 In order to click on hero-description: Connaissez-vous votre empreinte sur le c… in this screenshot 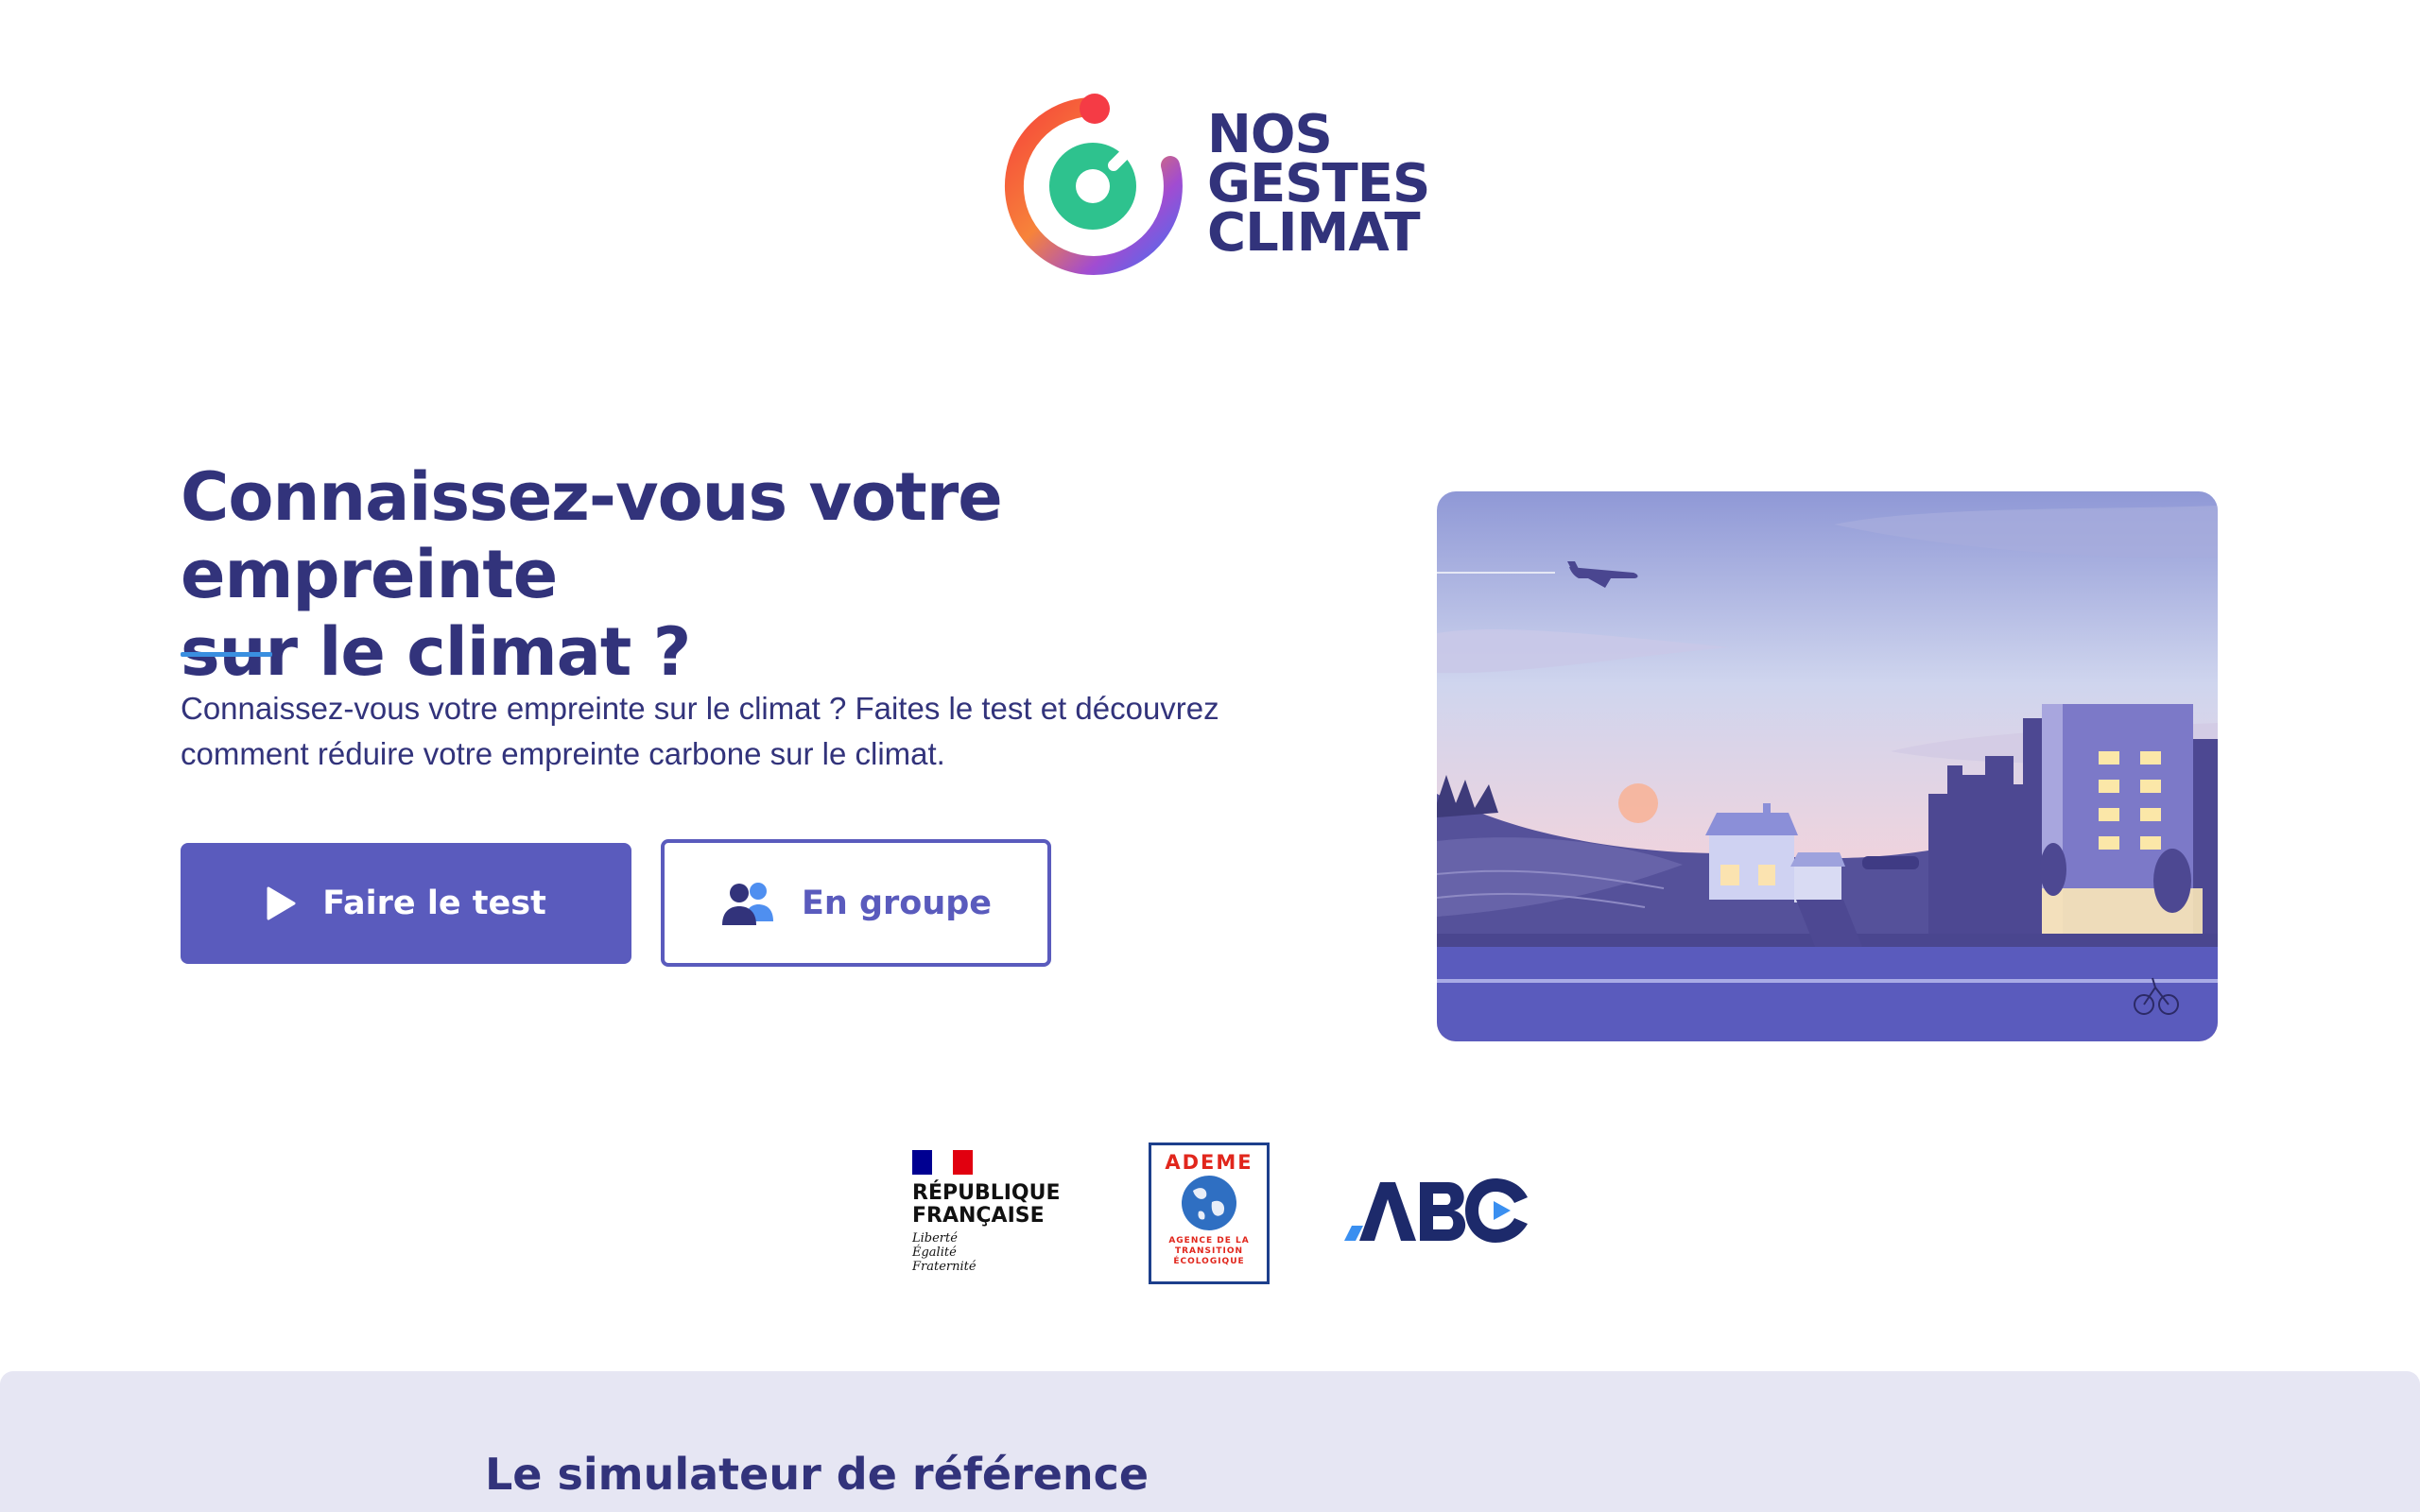, I will do `click(757, 731)`.